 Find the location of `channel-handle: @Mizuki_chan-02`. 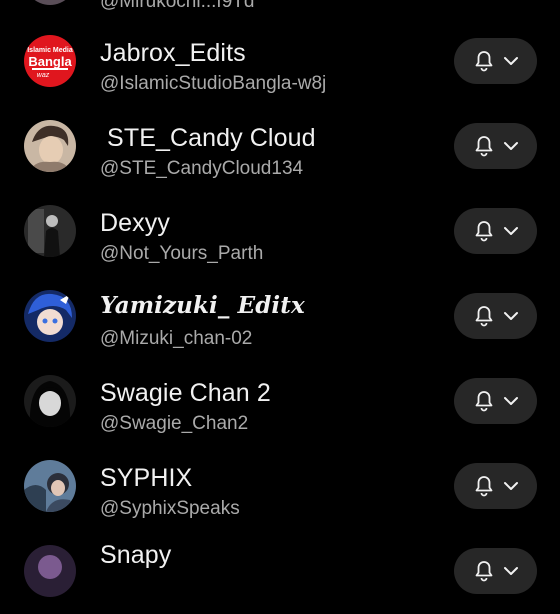

channel-handle: @Mizuki_chan-02 is located at coordinates (176, 338).